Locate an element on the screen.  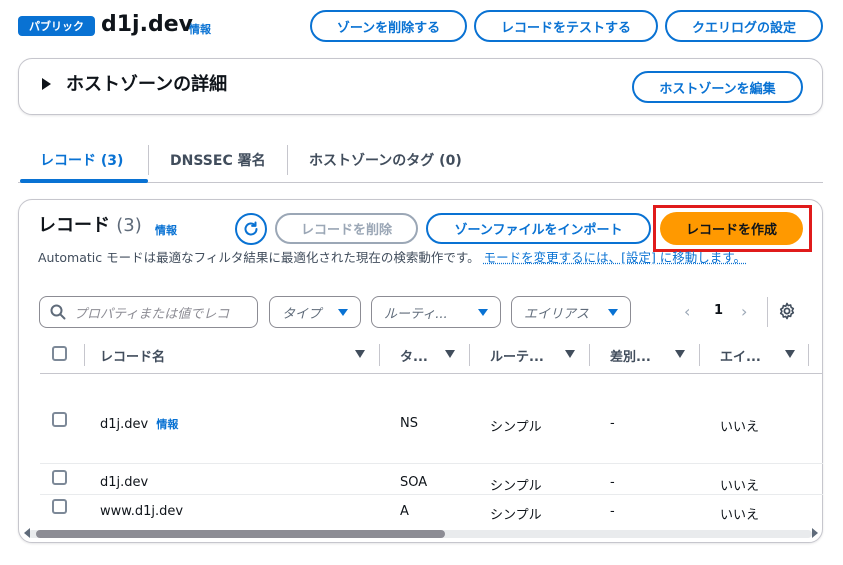
previous-page-icon: ‹ is located at coordinates (687, 311).